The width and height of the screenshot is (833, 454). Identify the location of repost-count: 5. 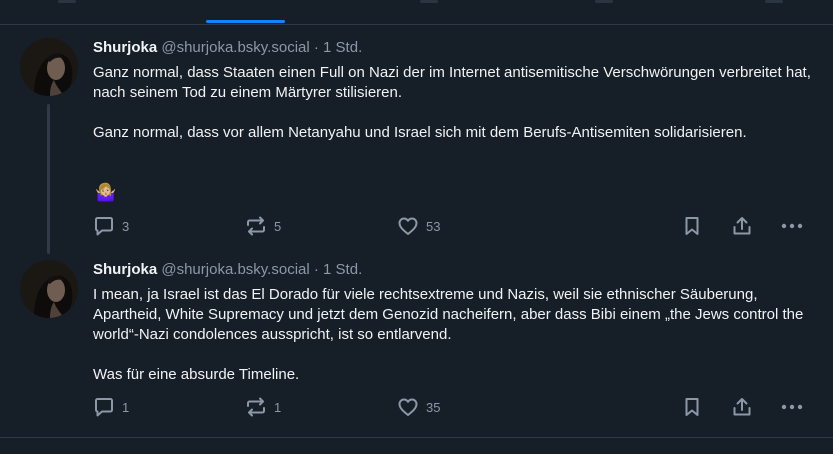
(278, 226).